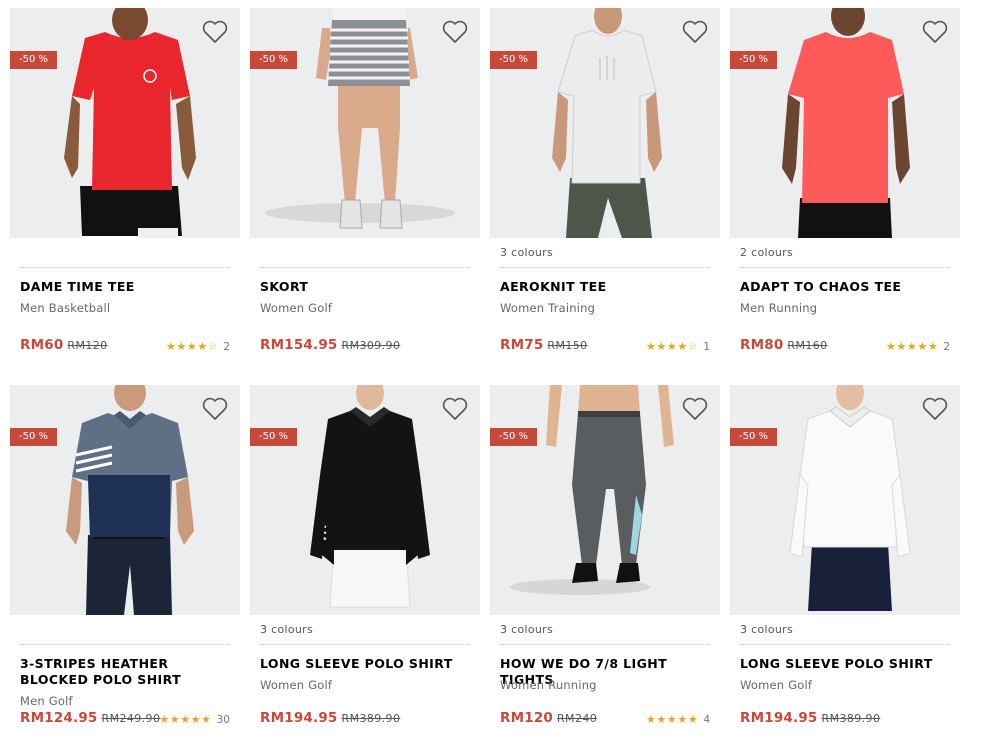 This screenshot has width=993, height=755. I want to click on product-name: SKORT, so click(365, 287).